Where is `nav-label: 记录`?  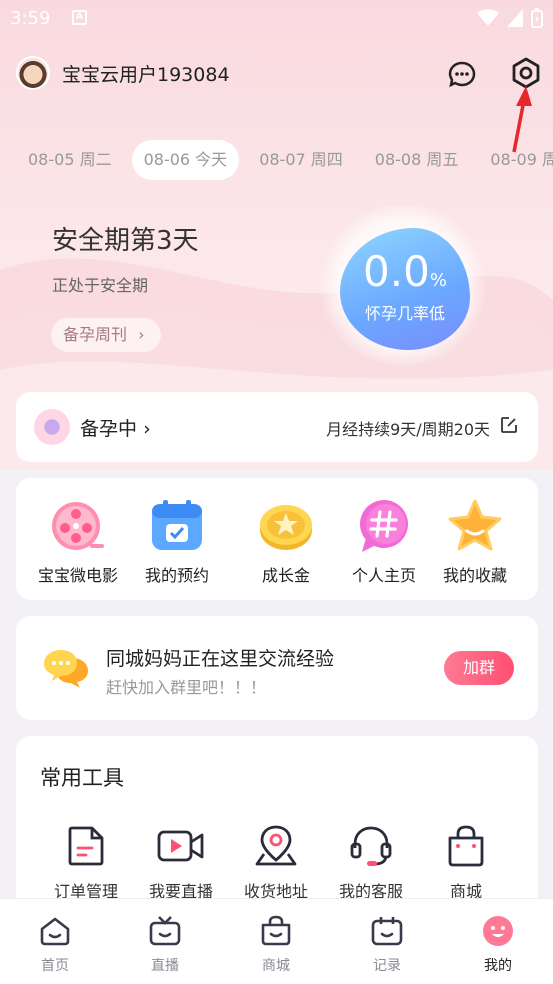
nav-label: 记录 is located at coordinates (387, 966).